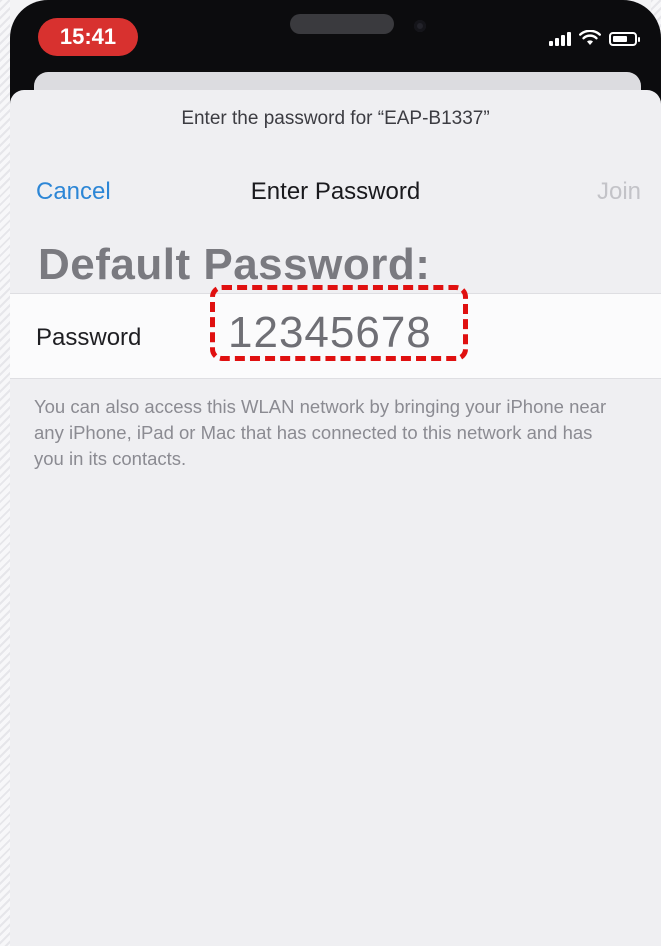  Describe the element at coordinates (335, 118) in the screenshot. I see `network-prompt: Enter the password for “EAP-B1337”` at that location.